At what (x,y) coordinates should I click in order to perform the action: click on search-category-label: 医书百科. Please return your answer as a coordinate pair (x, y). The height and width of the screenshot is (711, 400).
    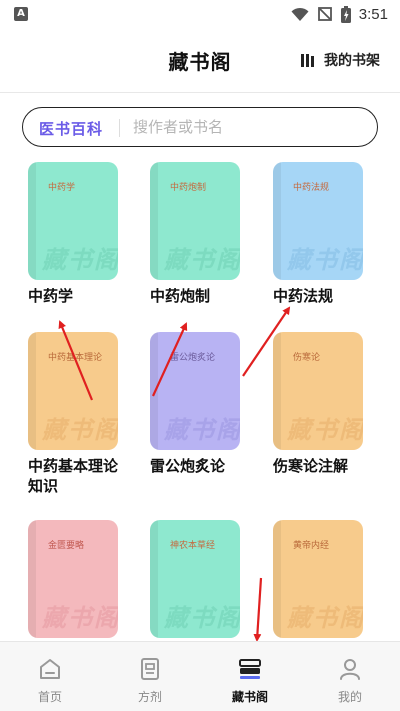
    Looking at the image, I should click on (71, 128).